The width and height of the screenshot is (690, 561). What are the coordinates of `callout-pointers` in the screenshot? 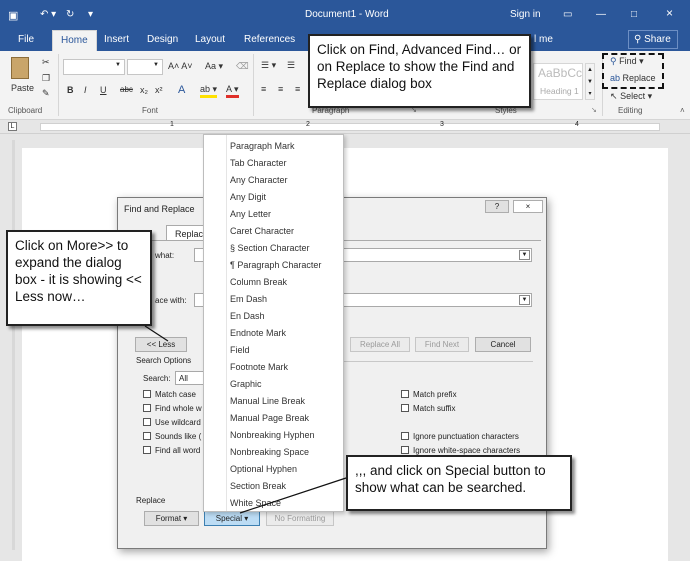 It's located at (245, 419).